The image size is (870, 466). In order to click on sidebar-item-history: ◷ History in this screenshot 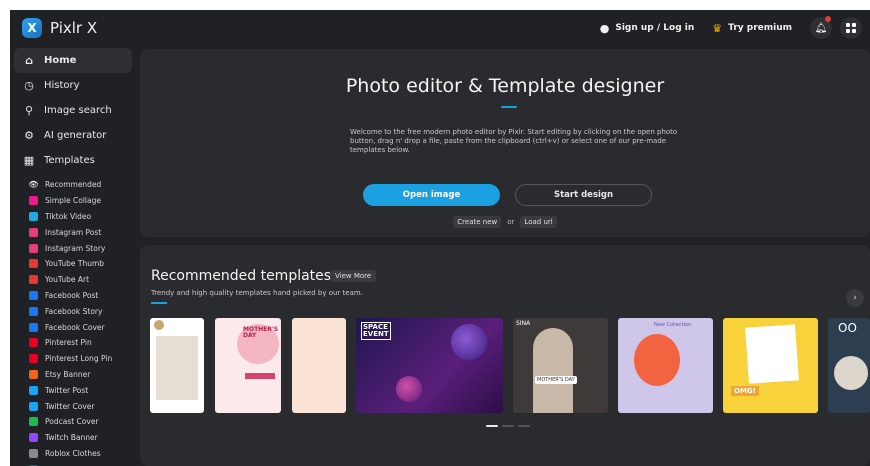, I will do `click(73, 85)`.